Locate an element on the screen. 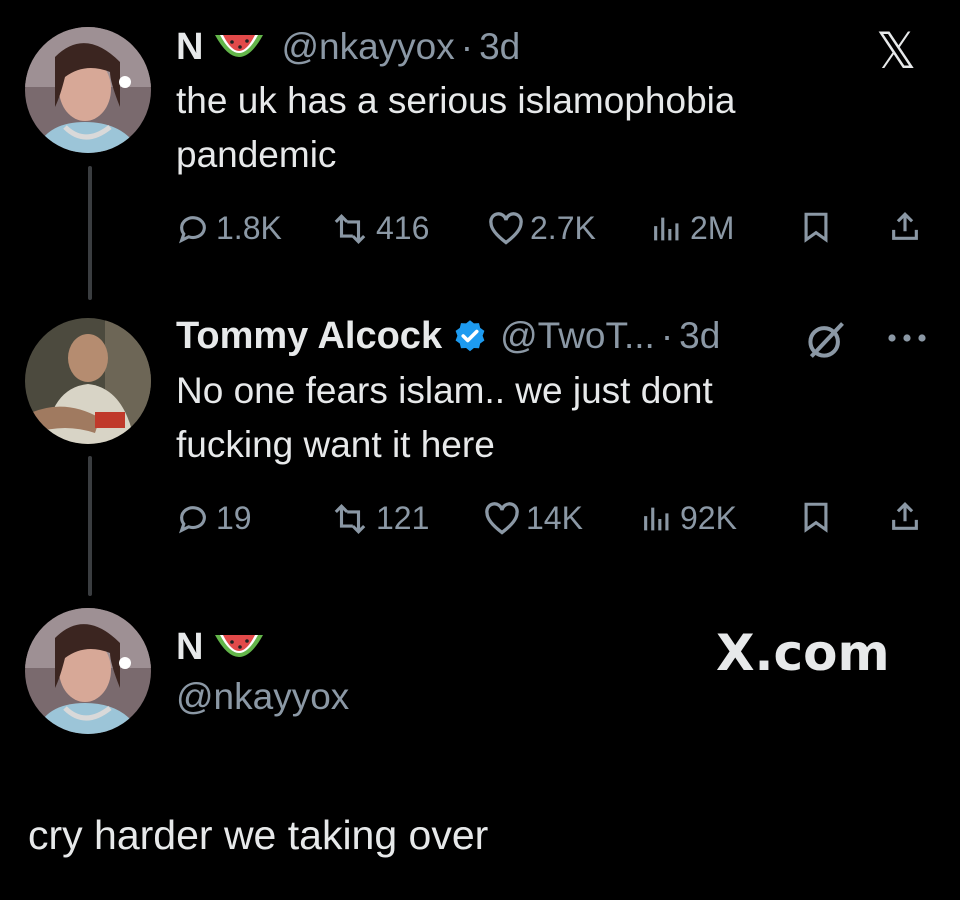  tweet1-header: N @nkayyox · 3d is located at coordinates (348, 47).